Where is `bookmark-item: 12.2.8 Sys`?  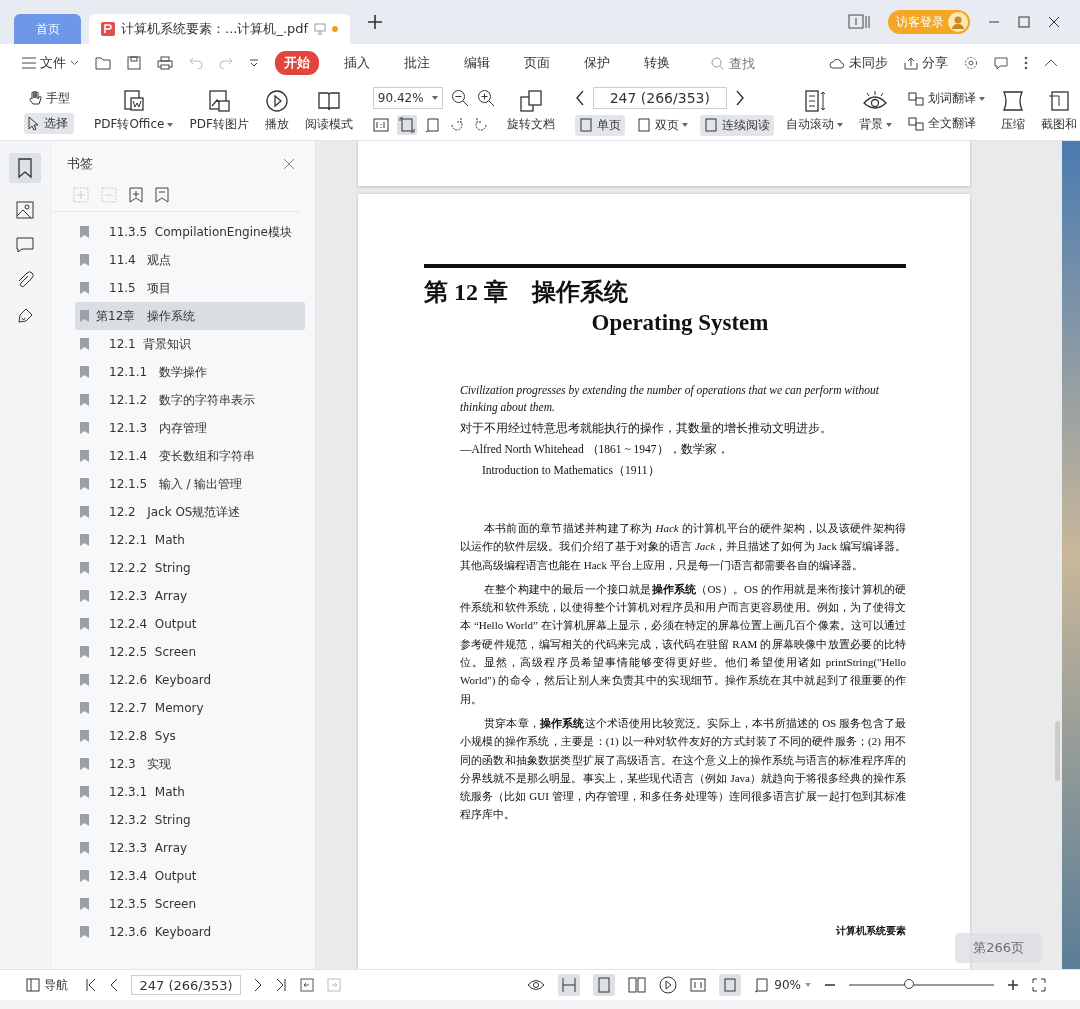 bookmark-item: 12.2.8 Sys is located at coordinates (190, 736).